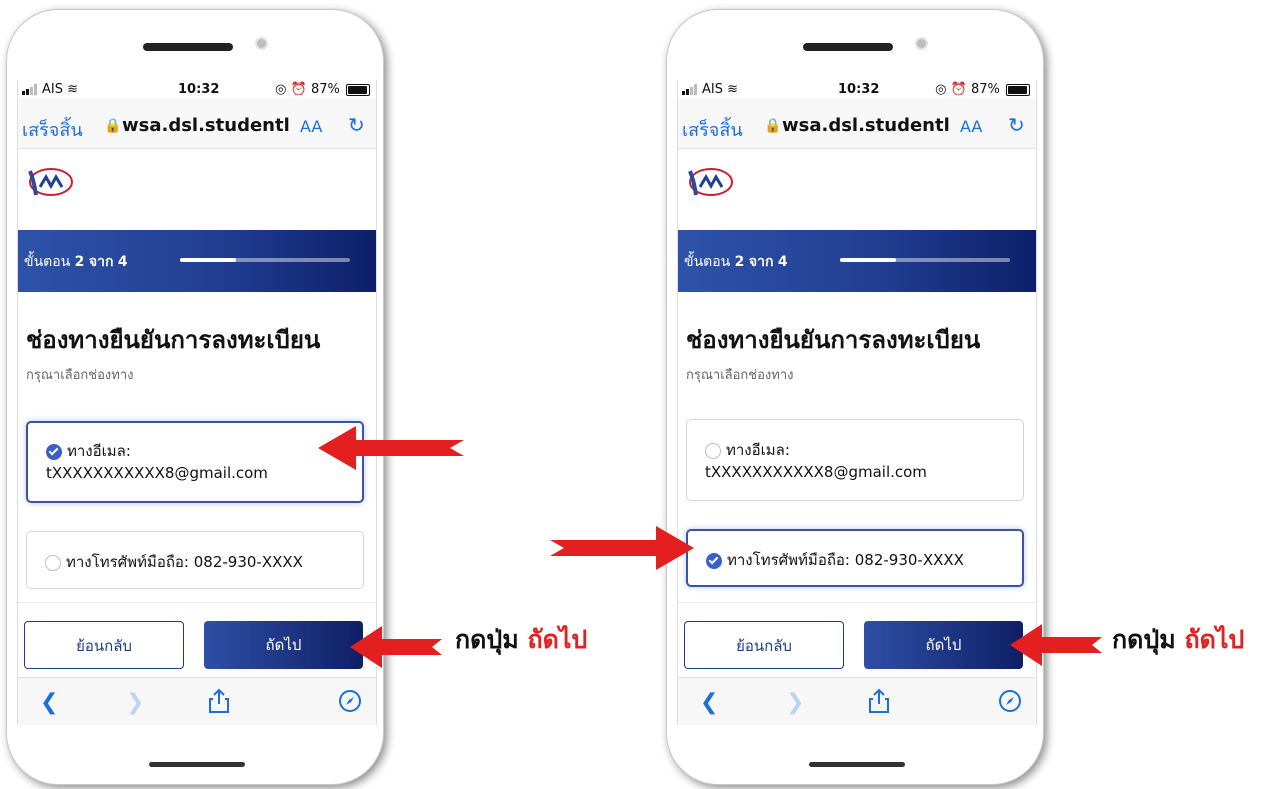  I want to click on arrow-to-email-option, so click(391, 448).